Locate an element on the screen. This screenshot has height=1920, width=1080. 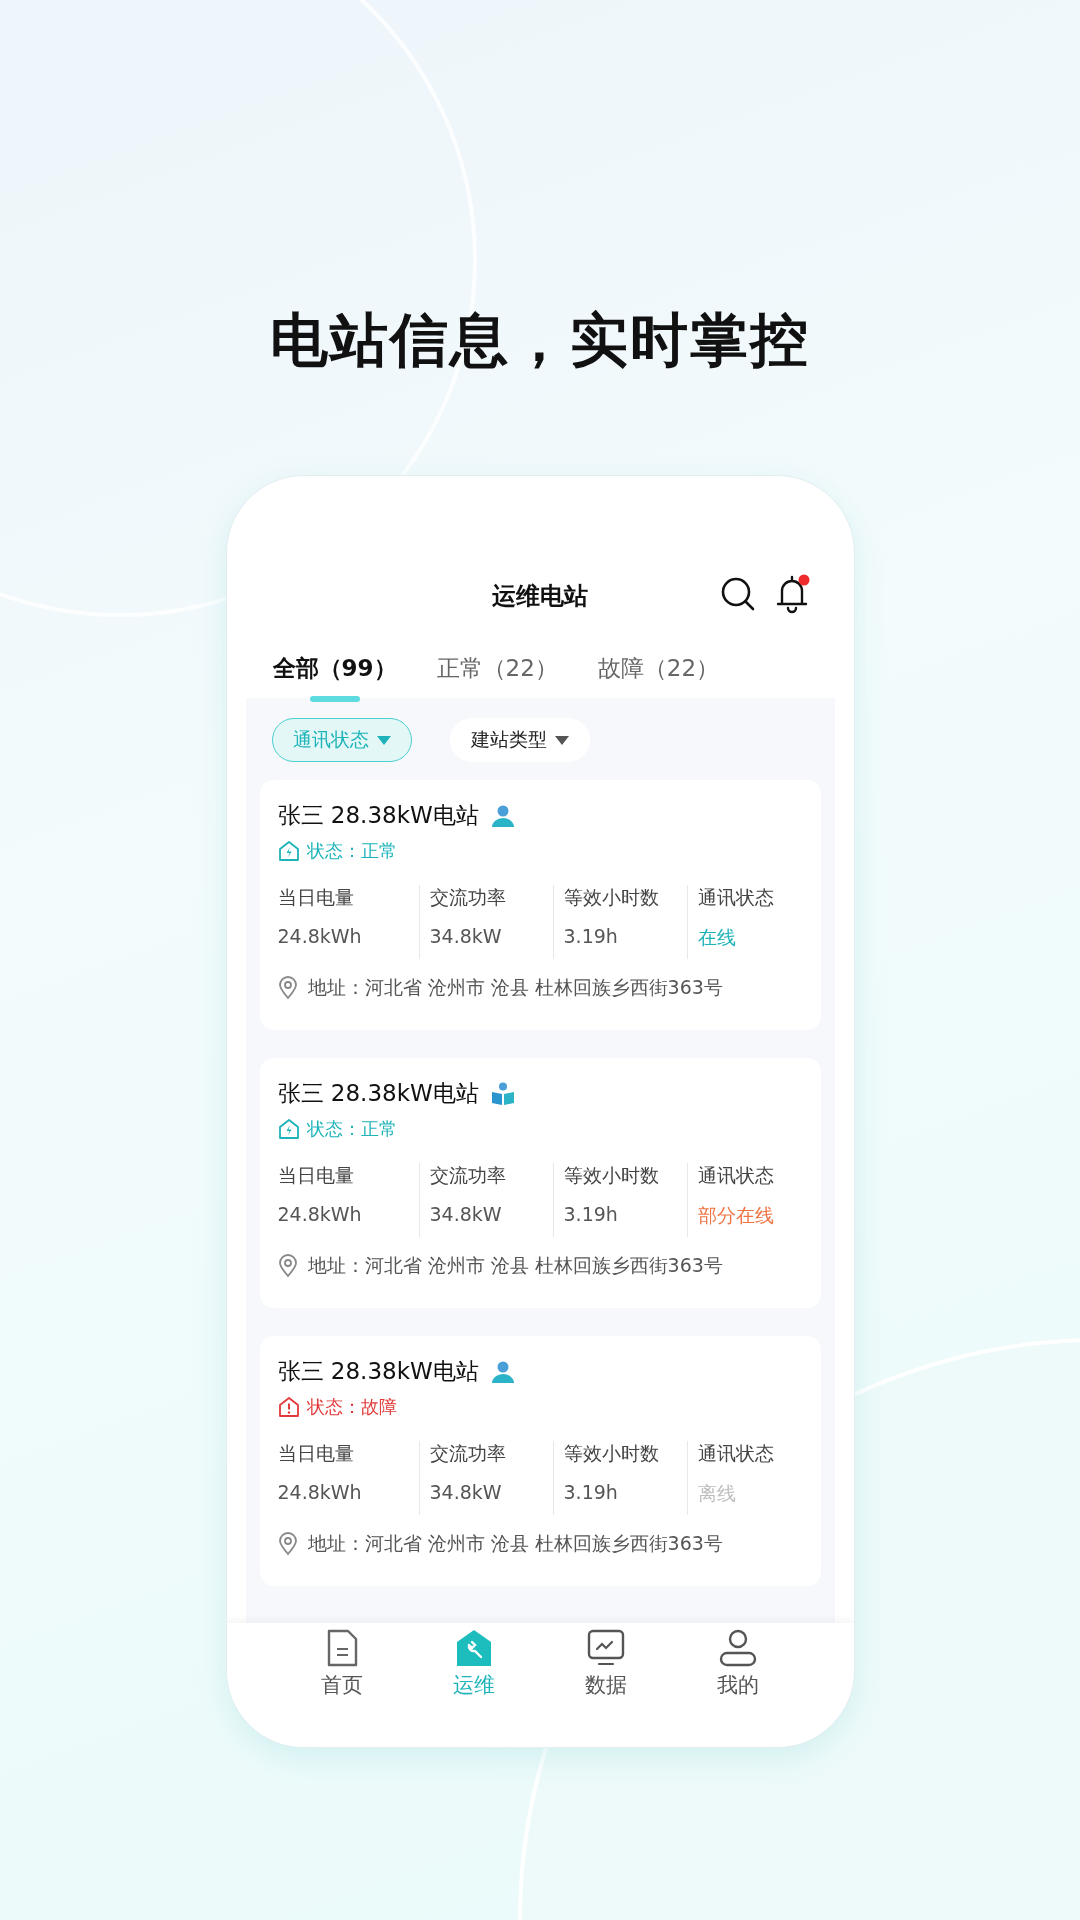
nav-tab: 首页 is located at coordinates (342, 1665).